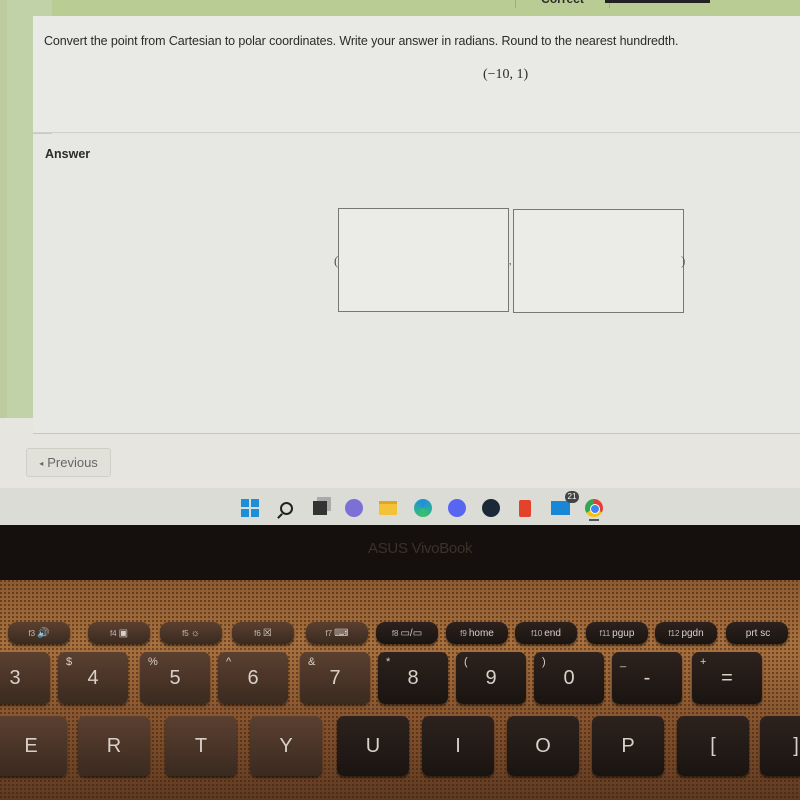 This screenshot has height=800, width=800. I want to click on key--: _ -, so click(647, 678).